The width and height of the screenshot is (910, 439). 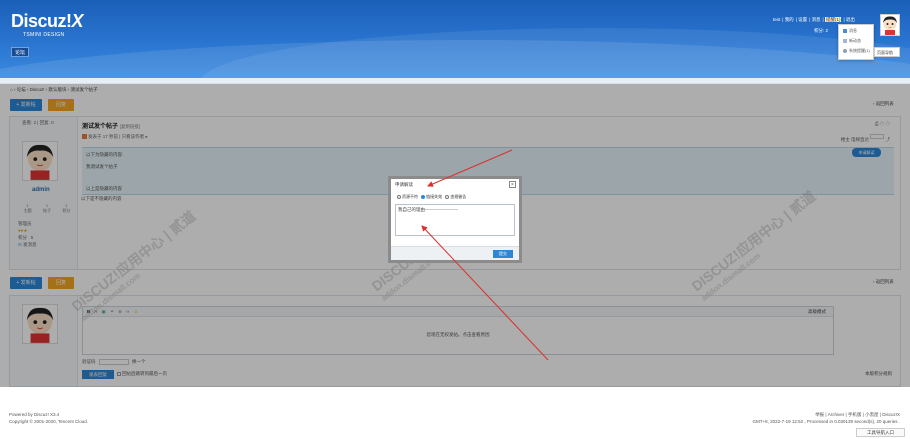 I want to click on radio-link-broken, so click(x=423, y=196).